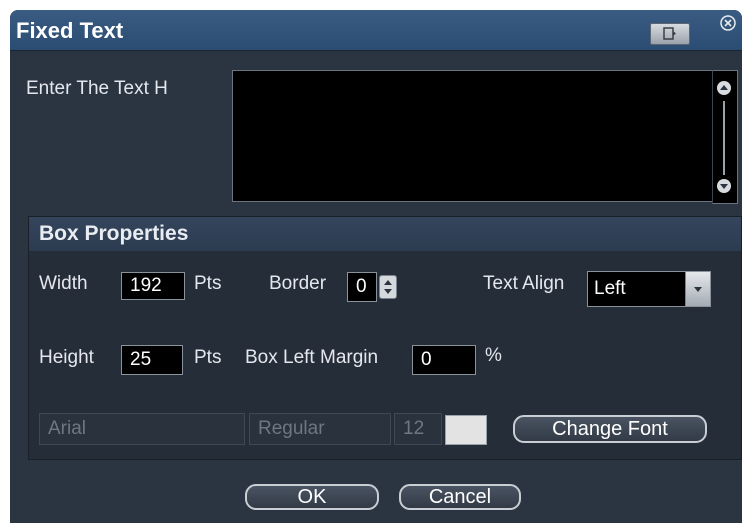 The height and width of the screenshot is (523, 742). What do you see at coordinates (208, 283) in the screenshot?
I see `width-unit-label: Pts` at bounding box center [208, 283].